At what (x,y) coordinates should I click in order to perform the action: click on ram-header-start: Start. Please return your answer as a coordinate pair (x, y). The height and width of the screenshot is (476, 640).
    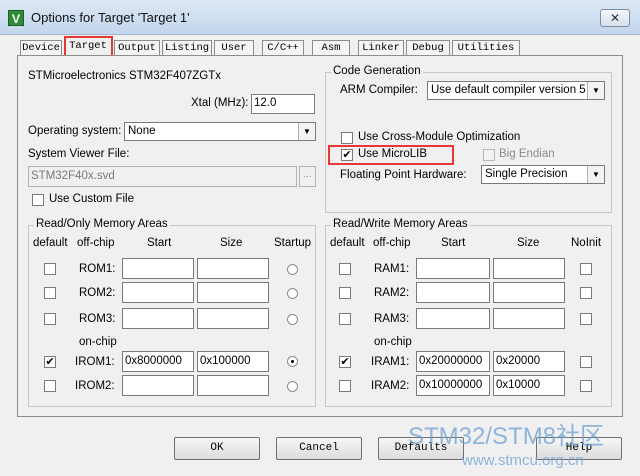
    Looking at the image, I should click on (453, 243).